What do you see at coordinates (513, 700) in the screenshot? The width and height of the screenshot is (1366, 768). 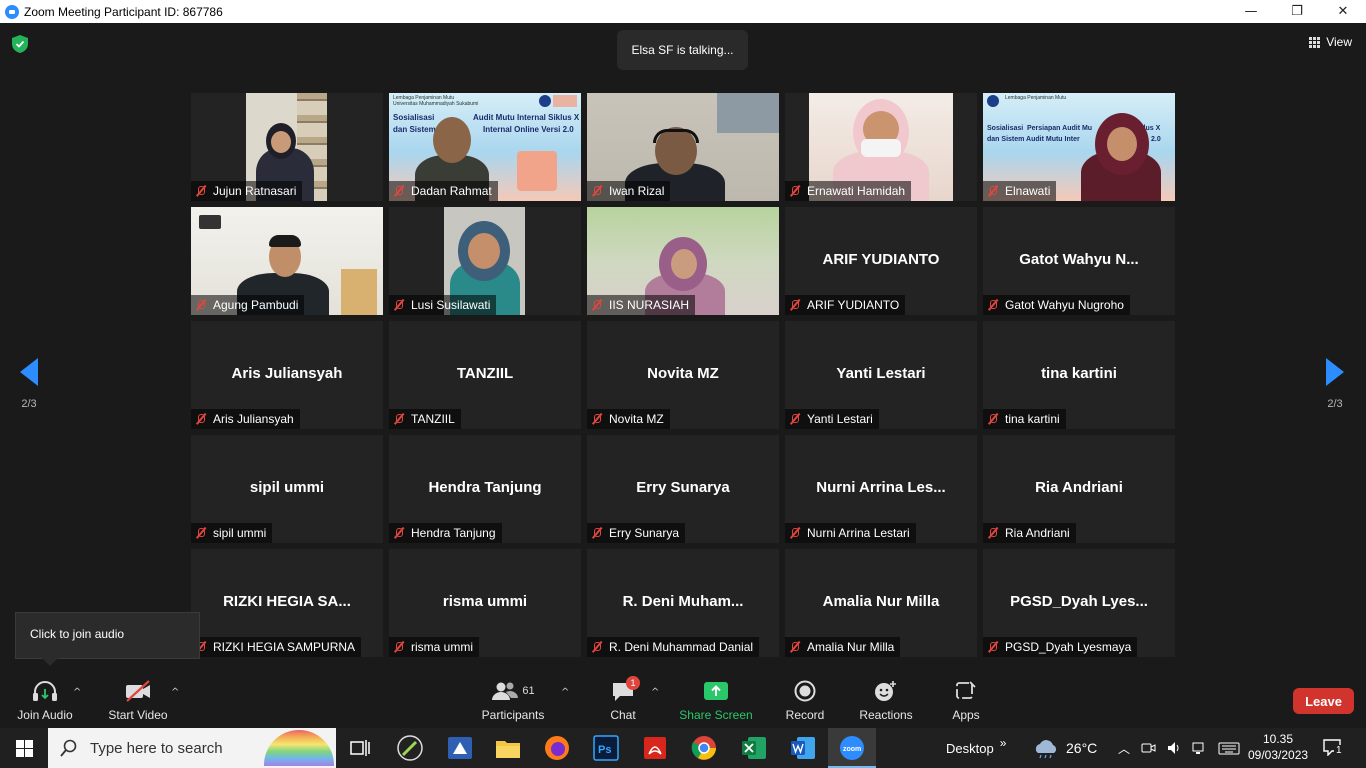 I see `participants-button: 61 Participants` at bounding box center [513, 700].